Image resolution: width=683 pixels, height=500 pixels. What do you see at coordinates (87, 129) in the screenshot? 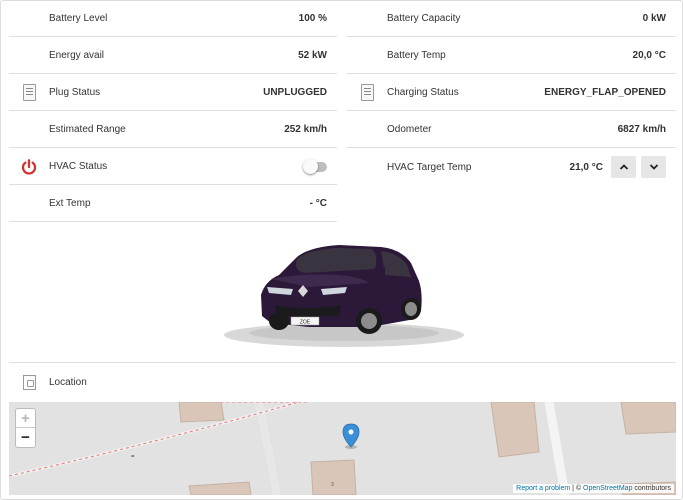
I see `estimated-range-label: Estimated Range` at bounding box center [87, 129].